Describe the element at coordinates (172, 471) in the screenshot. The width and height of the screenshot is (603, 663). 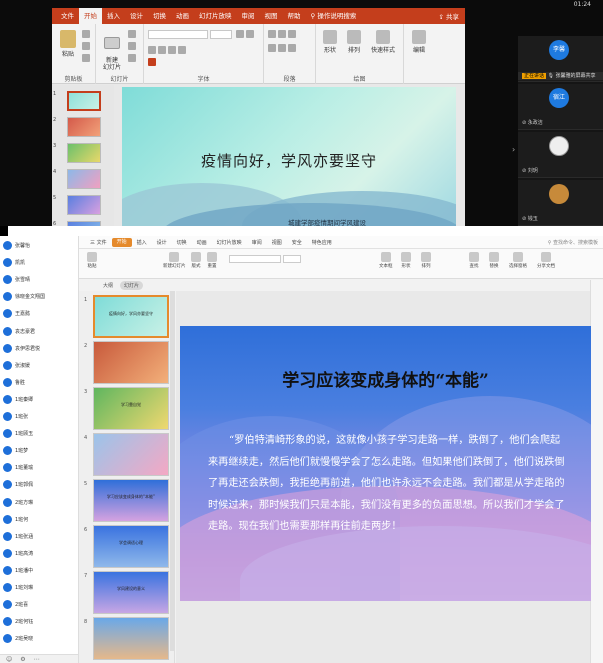
I see `thumbnail-scrollbar` at that location.